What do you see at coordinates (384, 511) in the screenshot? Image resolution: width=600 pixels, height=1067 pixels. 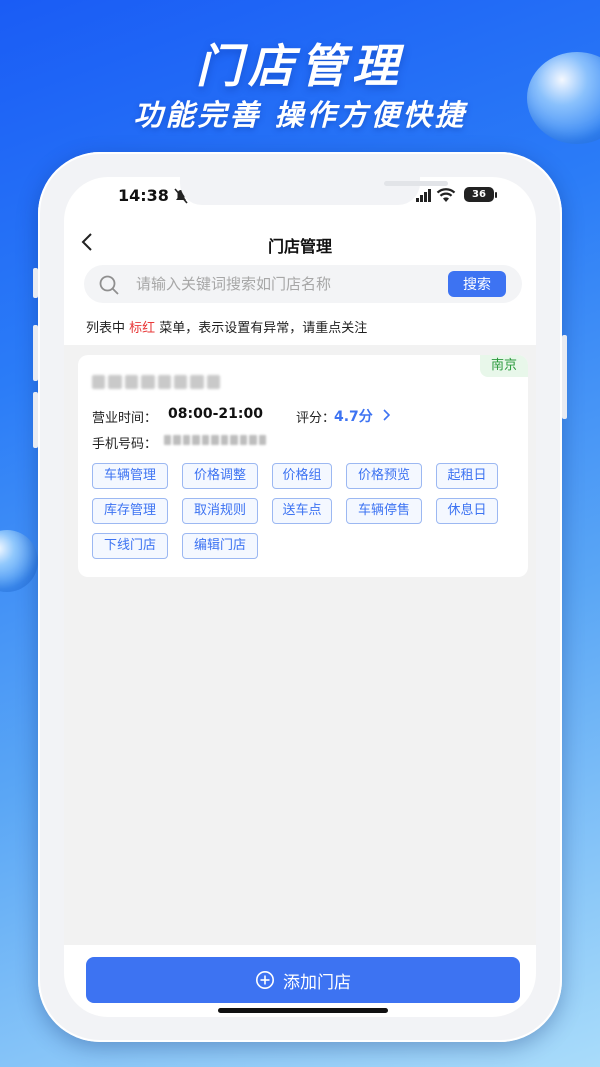 I see `action-vehicle-suspend: 车辆停售` at bounding box center [384, 511].